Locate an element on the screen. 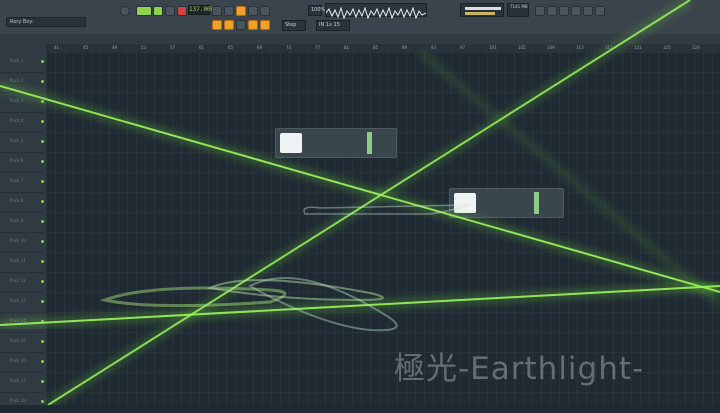  track-row: Track 7 is located at coordinates (23, 182).